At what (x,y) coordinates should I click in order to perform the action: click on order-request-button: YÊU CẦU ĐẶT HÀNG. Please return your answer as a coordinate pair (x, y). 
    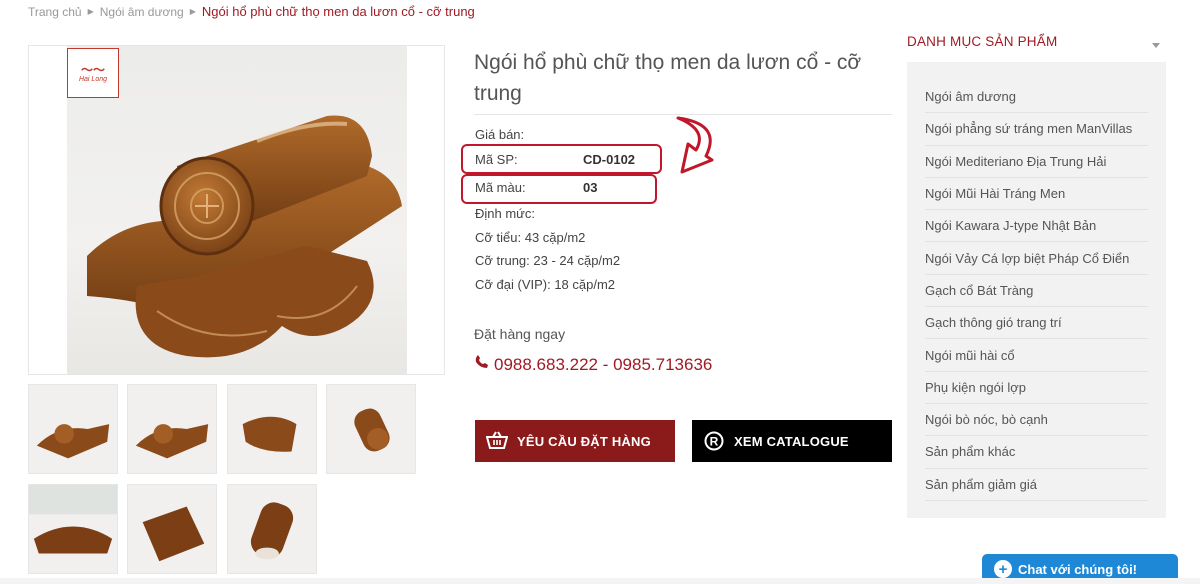
    Looking at the image, I should click on (575, 441).